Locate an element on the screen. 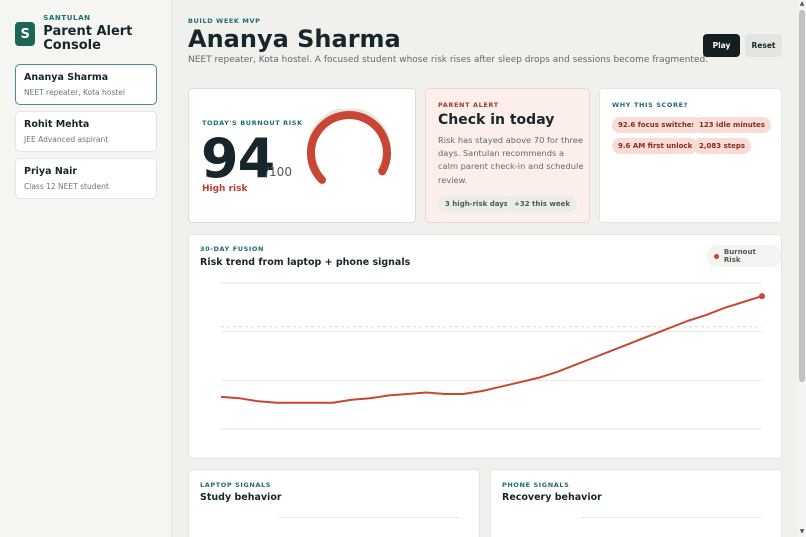 This screenshot has height=537, width=806. student-name: Rohit Mehta is located at coordinates (57, 124).